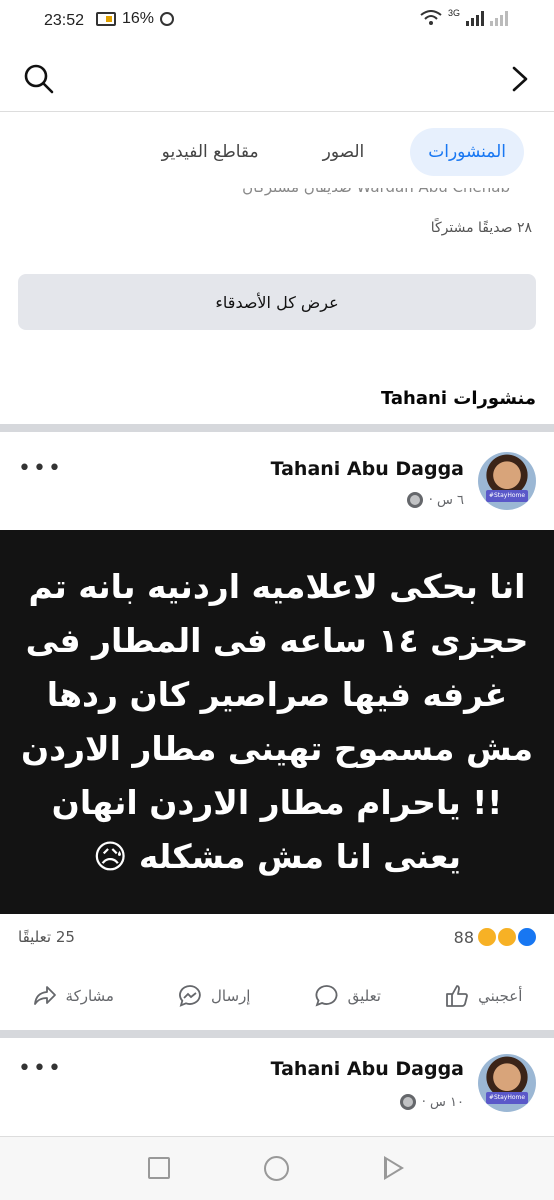  I want to click on top-nav, so click(277, 78).